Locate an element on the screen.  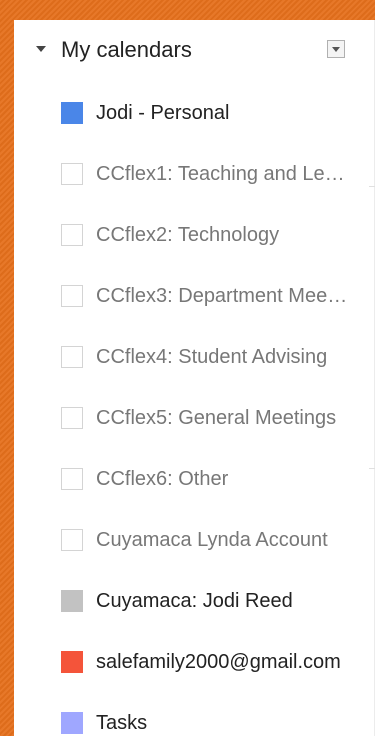
calendar-item: CCflex5: General Meetings is located at coordinates (189, 417).